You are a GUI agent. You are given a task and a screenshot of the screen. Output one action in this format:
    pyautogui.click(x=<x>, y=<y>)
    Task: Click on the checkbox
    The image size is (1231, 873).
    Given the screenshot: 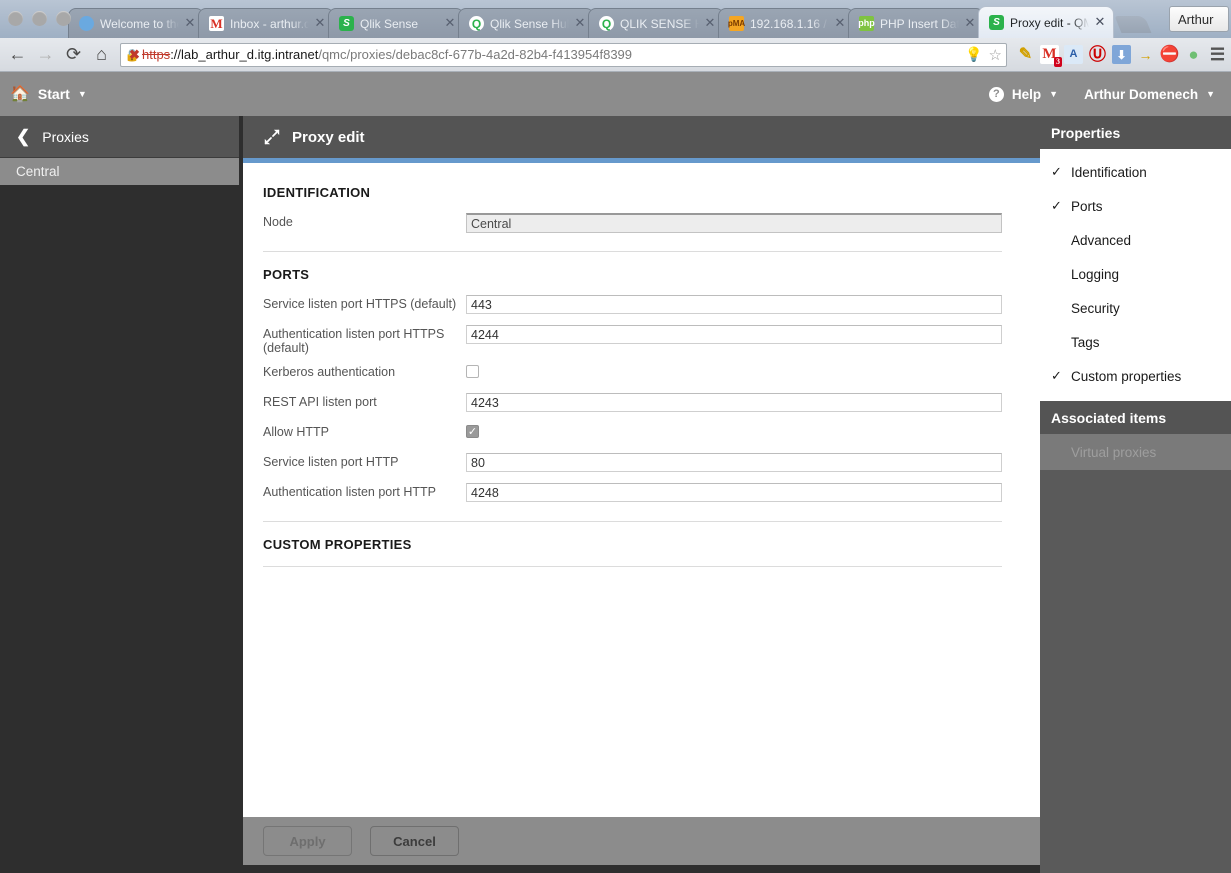 What is the action you would take?
    pyautogui.click(x=472, y=372)
    